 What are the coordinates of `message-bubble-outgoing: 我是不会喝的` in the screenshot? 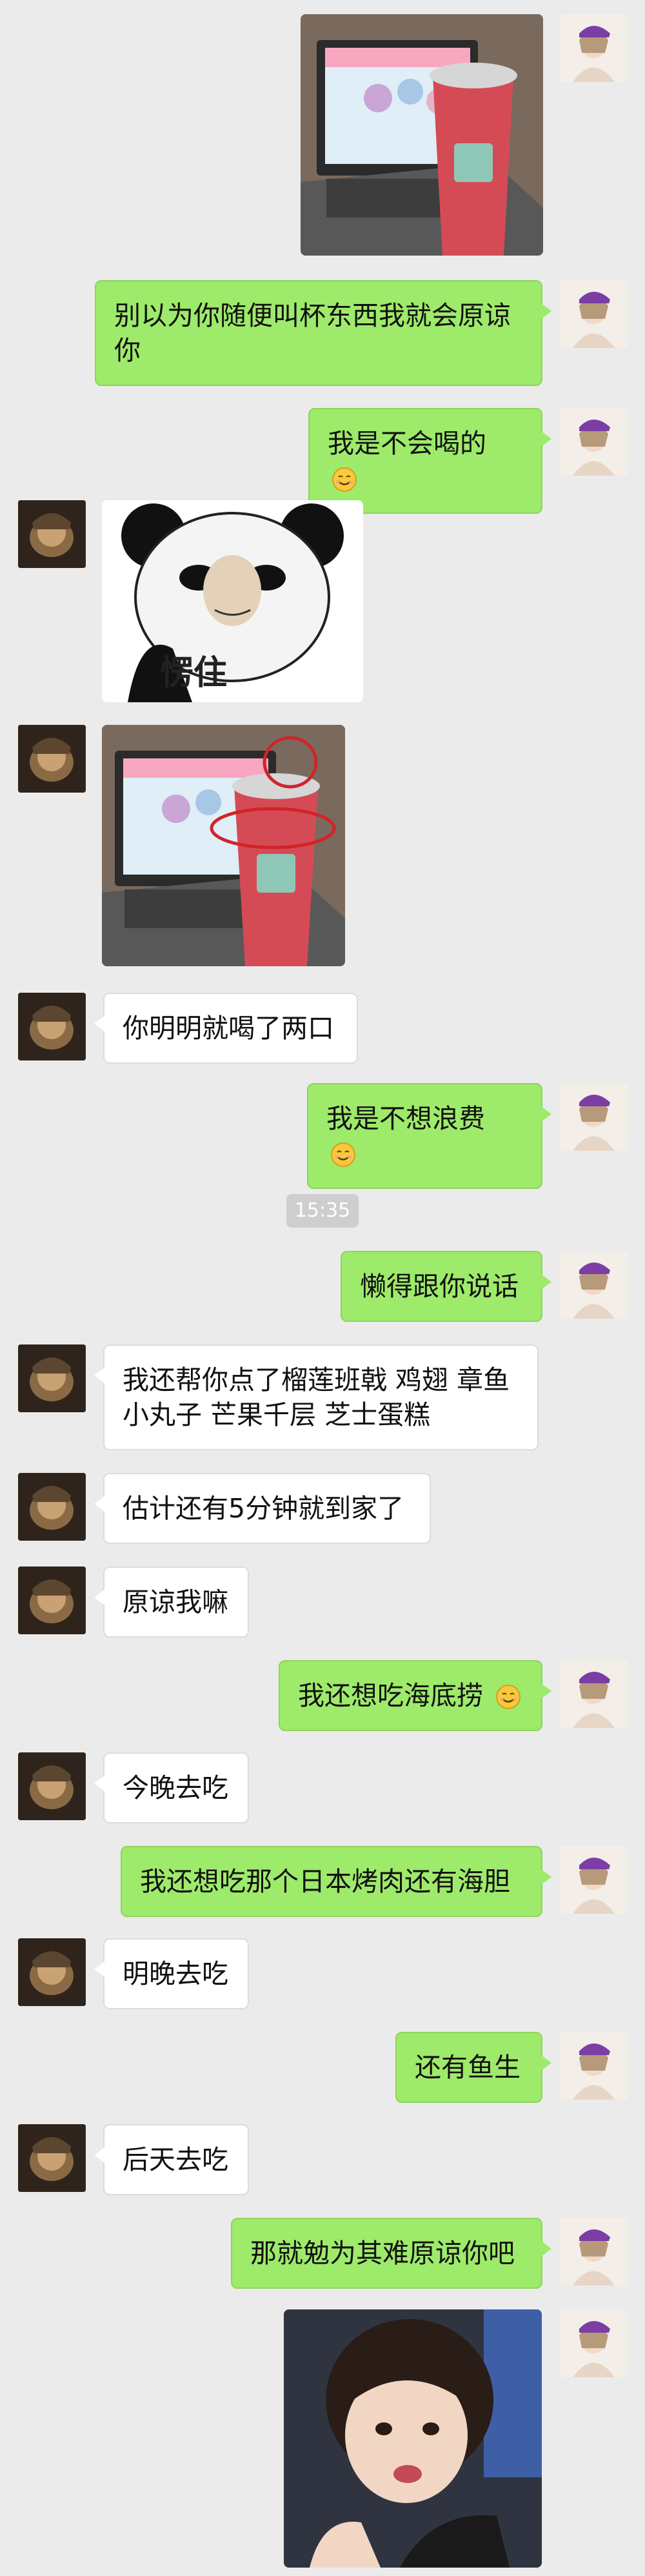 It's located at (429, 461).